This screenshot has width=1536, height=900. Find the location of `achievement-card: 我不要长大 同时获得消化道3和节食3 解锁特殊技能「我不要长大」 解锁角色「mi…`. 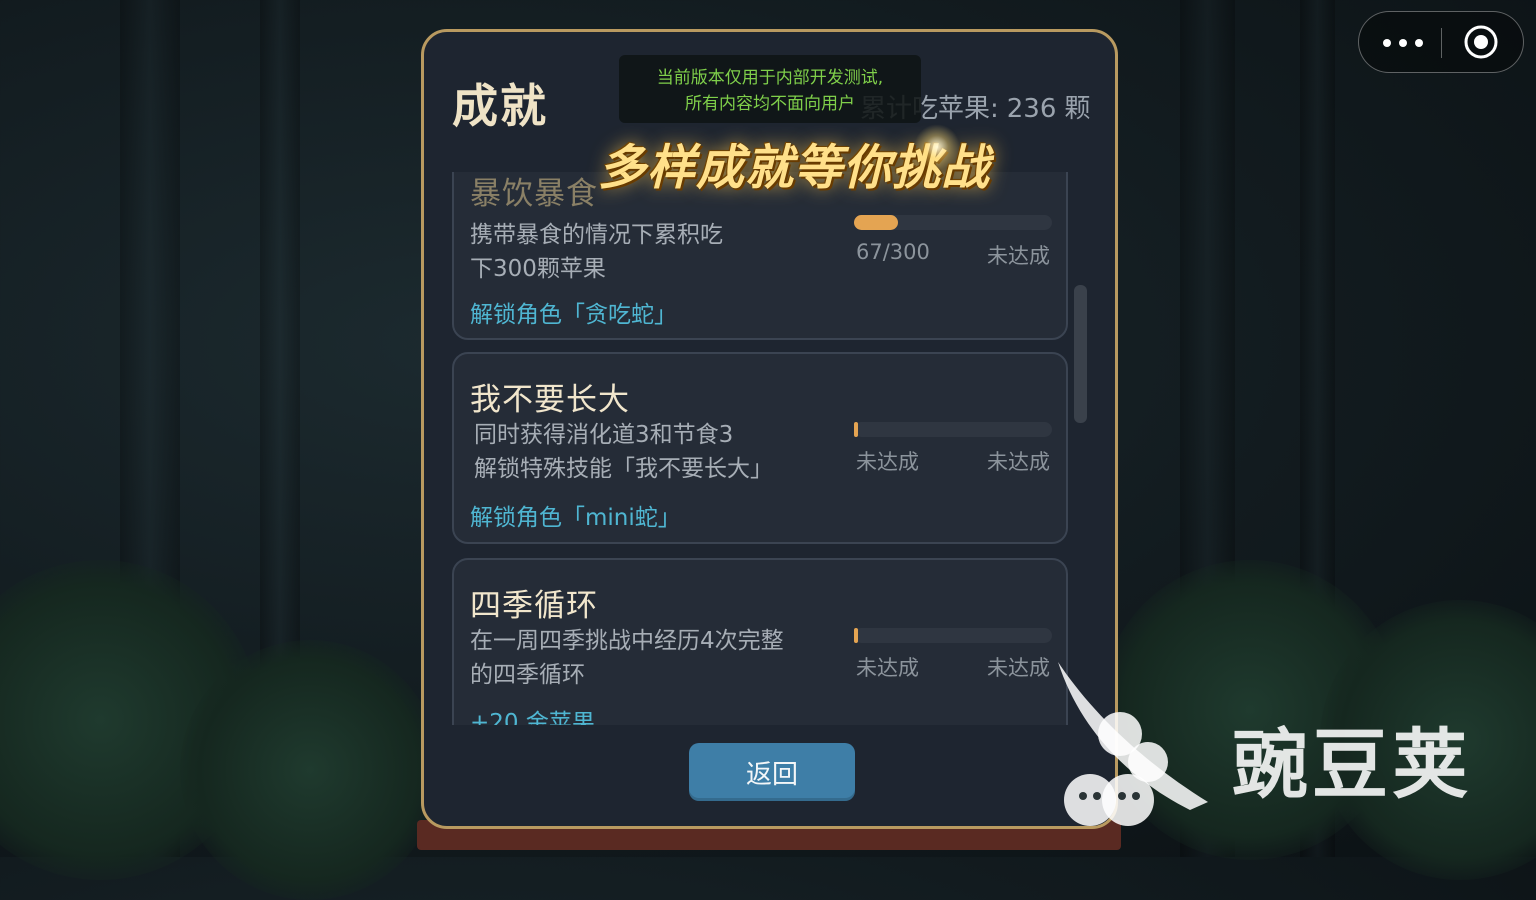

achievement-card: 我不要长大 同时获得消化道3和节食3 解锁特殊技能「我不要长大」 解锁角色「mi… is located at coordinates (760, 448).